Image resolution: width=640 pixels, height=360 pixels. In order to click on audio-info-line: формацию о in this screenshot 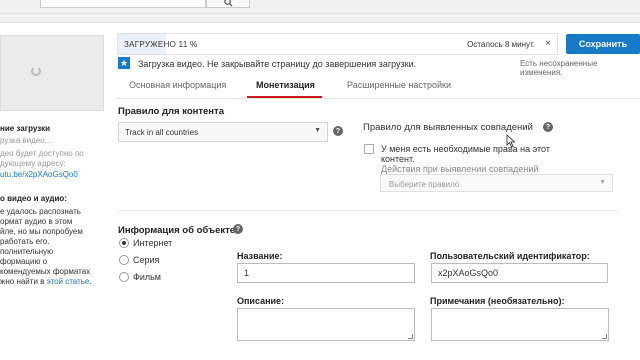, I will do `click(24, 261)`.